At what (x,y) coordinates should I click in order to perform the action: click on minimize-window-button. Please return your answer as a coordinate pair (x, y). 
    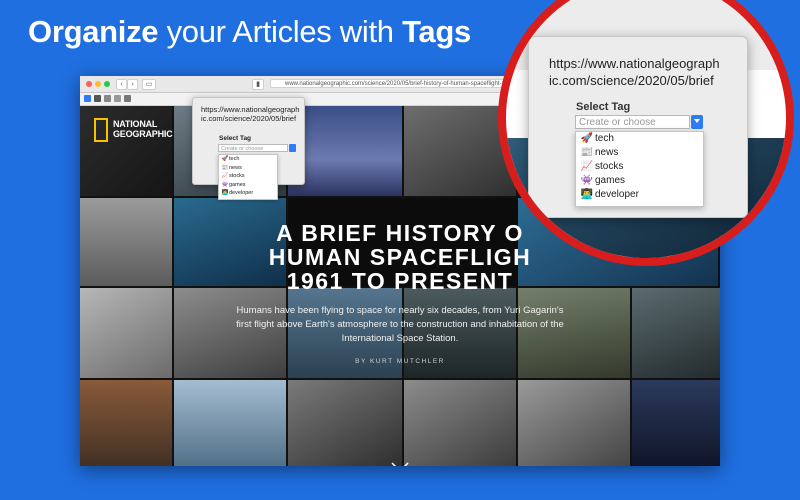
    Looking at the image, I should click on (98, 84).